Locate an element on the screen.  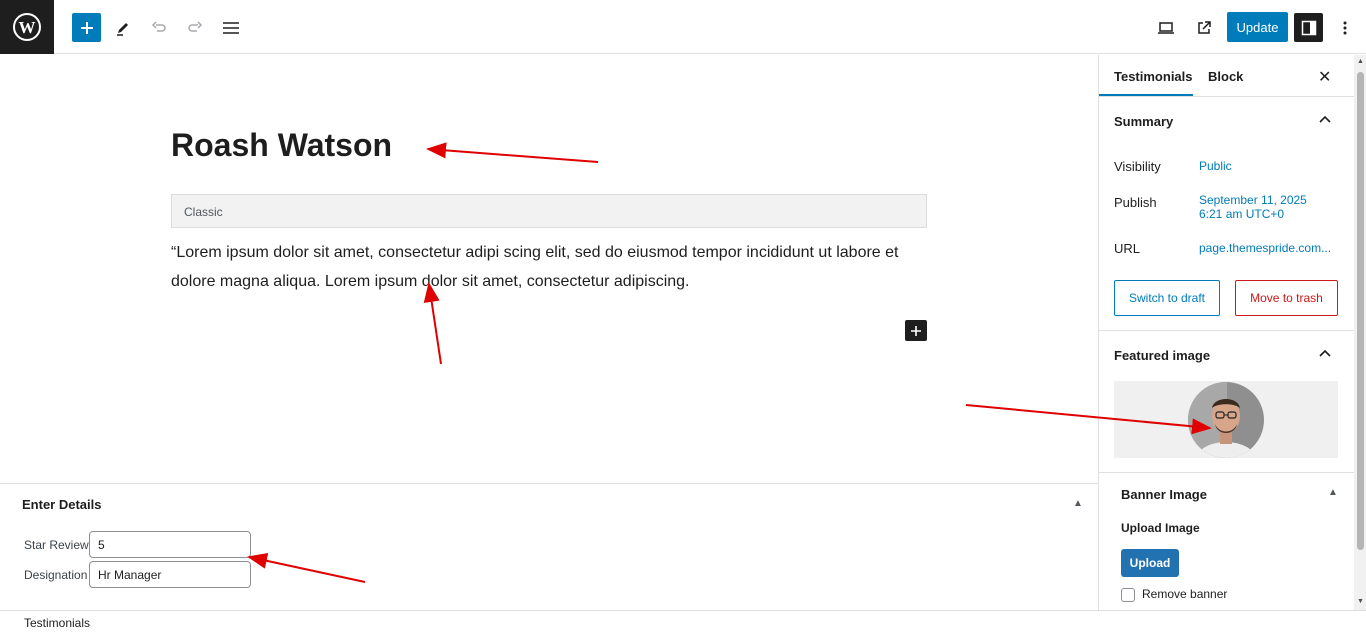
classic-block-toolbar: Classic is located at coordinates (549, 211).